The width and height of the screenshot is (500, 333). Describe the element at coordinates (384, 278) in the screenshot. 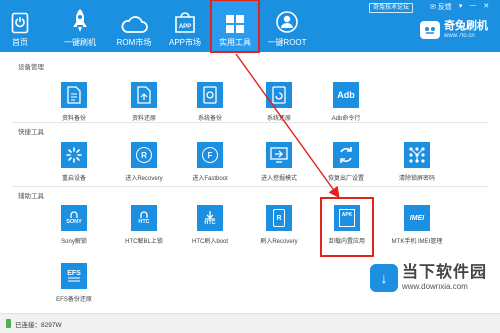

I see `watermark-logo-icon: ↓` at that location.